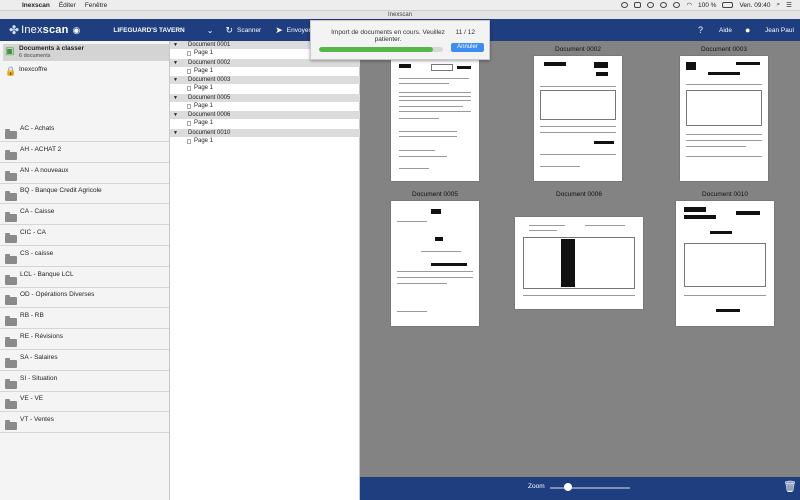 The image size is (800, 500). Describe the element at coordinates (265, 80) in the screenshot. I see `tree-document-row: ▼ Document 0003` at that location.